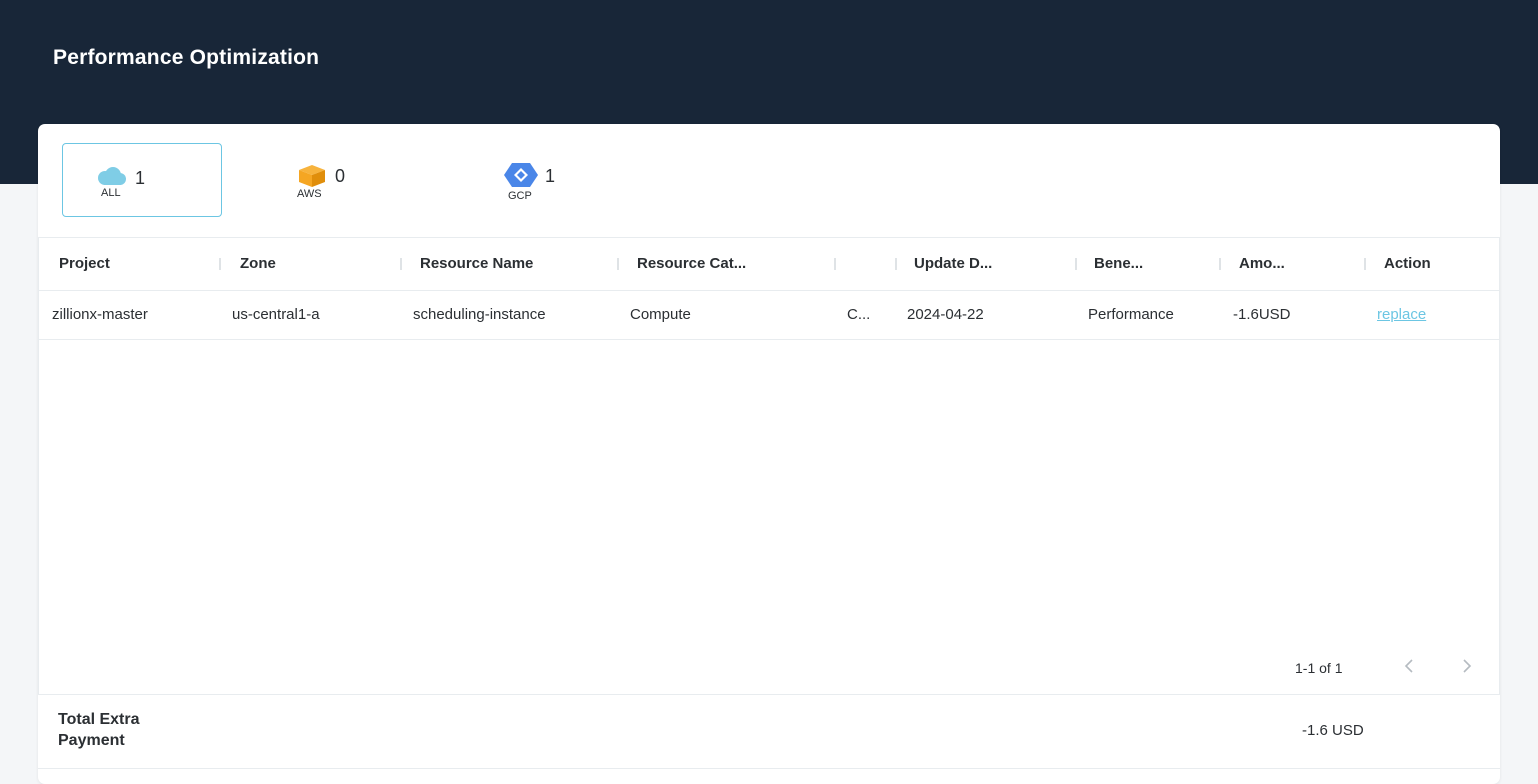 The image size is (1538, 784). I want to click on column-header-action: Action, so click(1407, 263).